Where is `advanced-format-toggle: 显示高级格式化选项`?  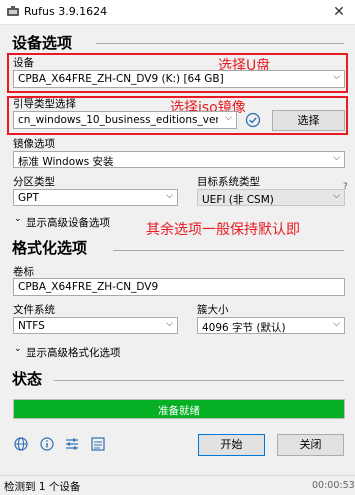 advanced-format-toggle: 显示高级格式化选项 is located at coordinates (73, 352).